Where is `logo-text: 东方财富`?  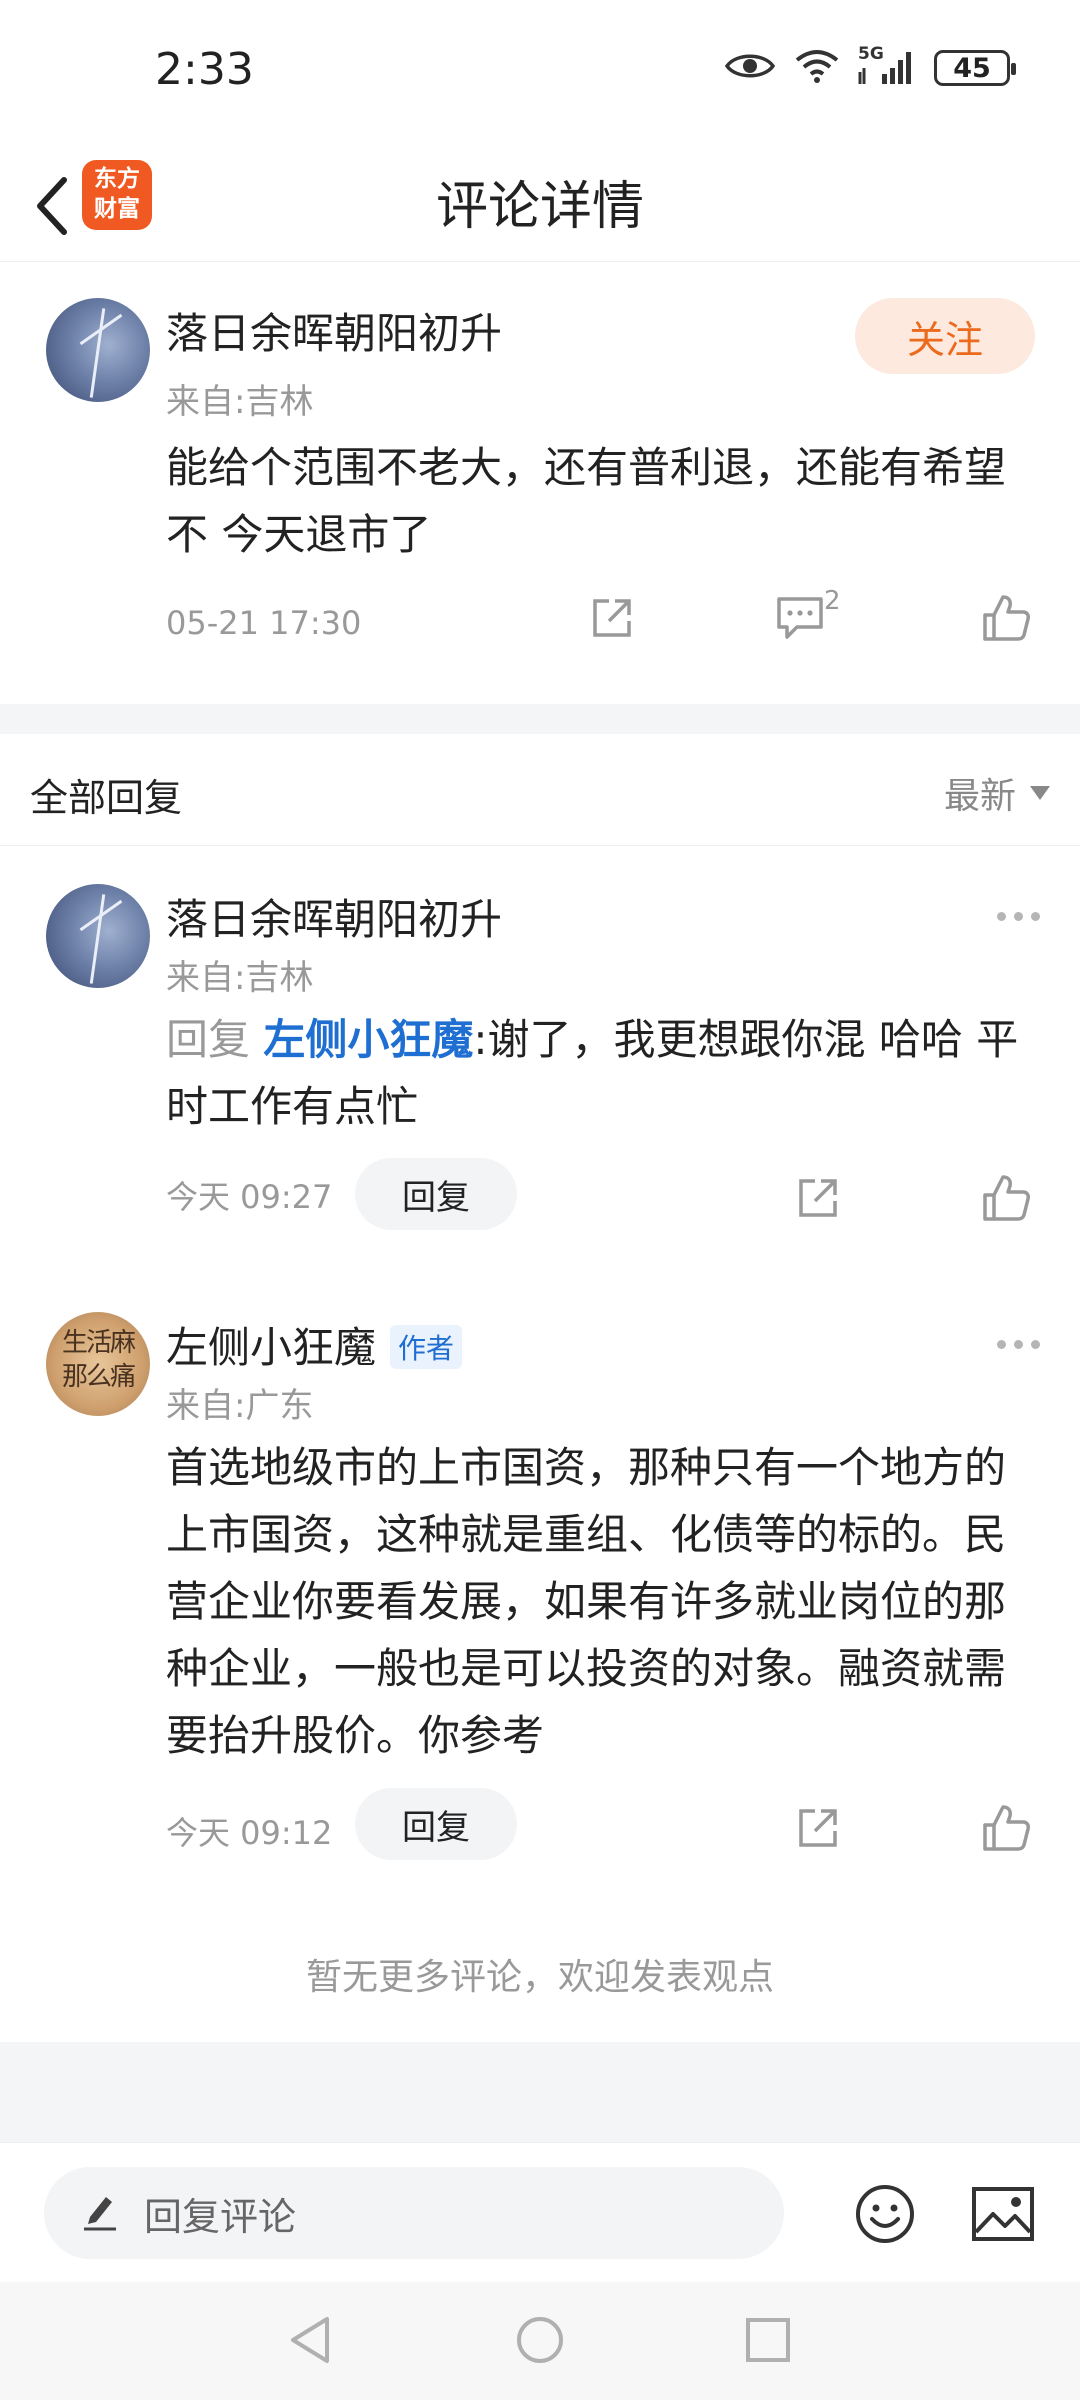
logo-text: 东方财富 is located at coordinates (117, 194).